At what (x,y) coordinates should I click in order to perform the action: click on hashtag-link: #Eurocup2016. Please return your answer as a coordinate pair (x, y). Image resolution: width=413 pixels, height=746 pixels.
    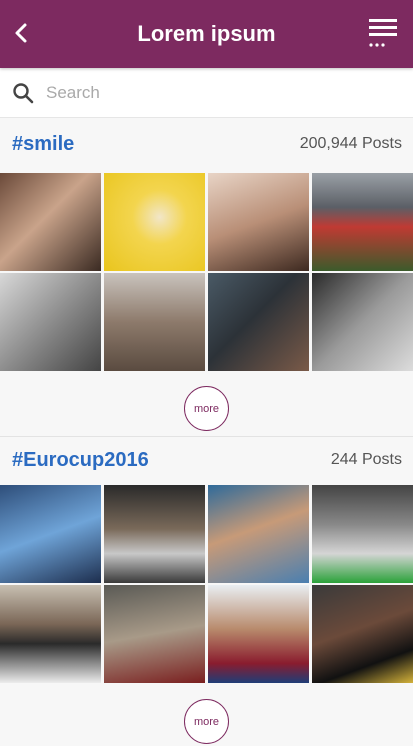
    Looking at the image, I should click on (80, 460).